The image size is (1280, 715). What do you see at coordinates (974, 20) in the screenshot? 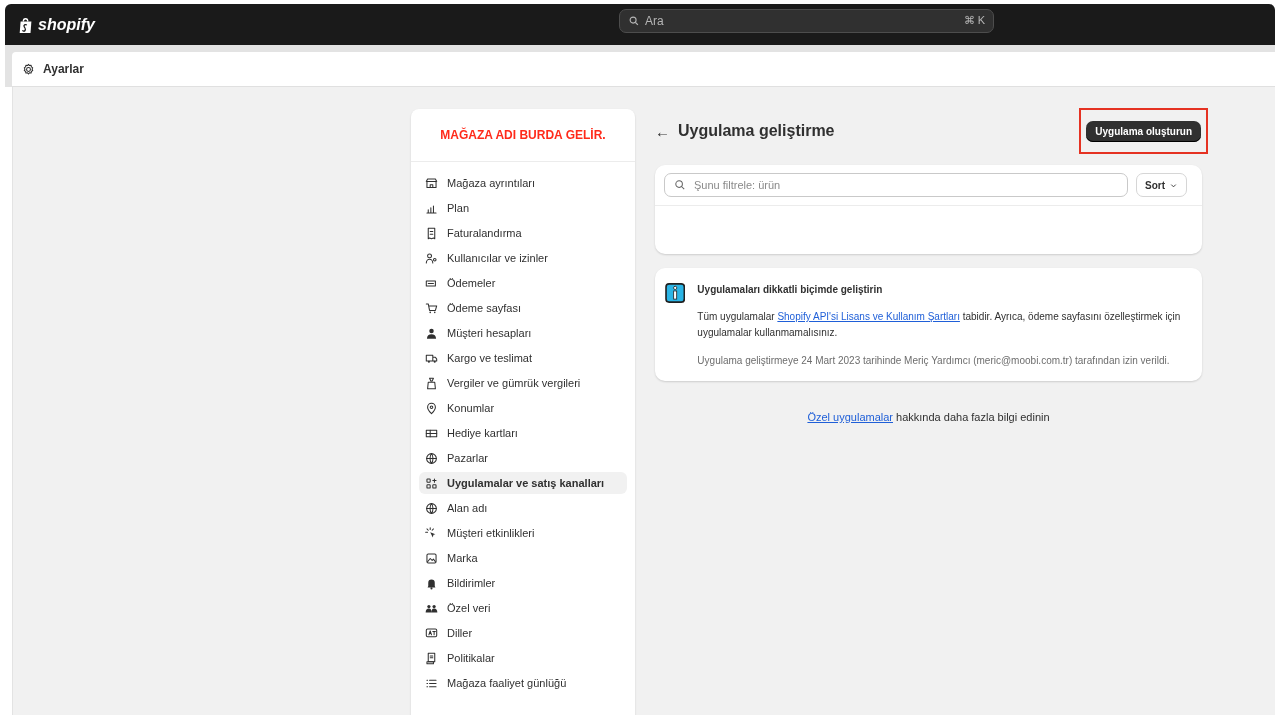
I see `keyboard-shortcut: ⌘ K` at bounding box center [974, 20].